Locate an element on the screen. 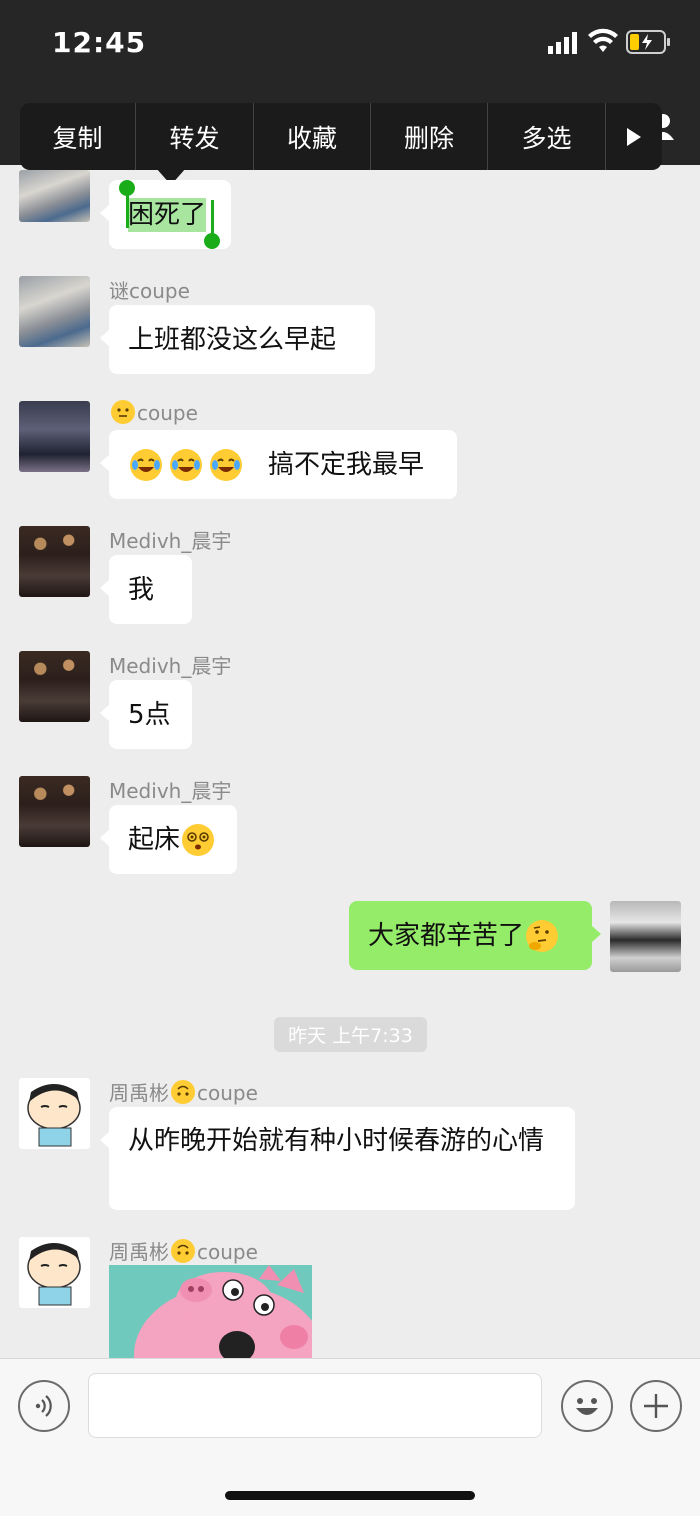 This screenshot has height=1516, width=700. message-bubble: 搞不定我最早 is located at coordinates (278, 464).